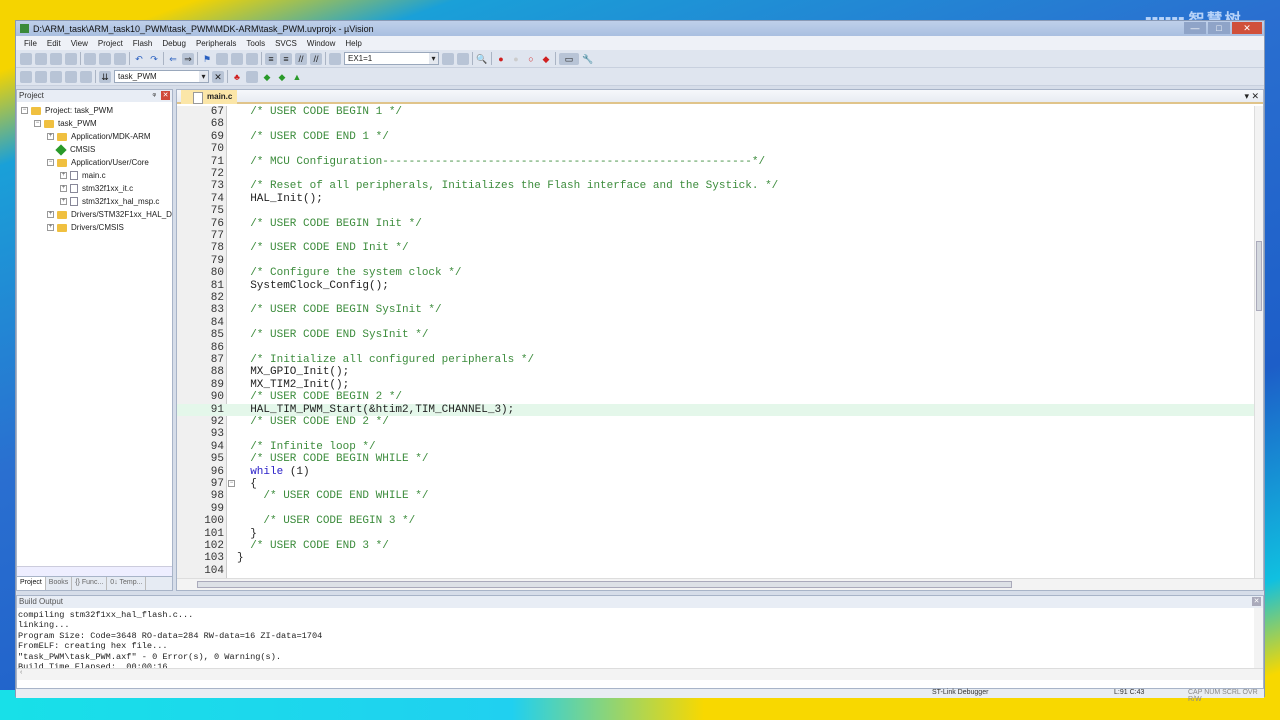 The width and height of the screenshot is (1280, 720). What do you see at coordinates (90, 58) in the screenshot?
I see `cut-icon` at bounding box center [90, 58].